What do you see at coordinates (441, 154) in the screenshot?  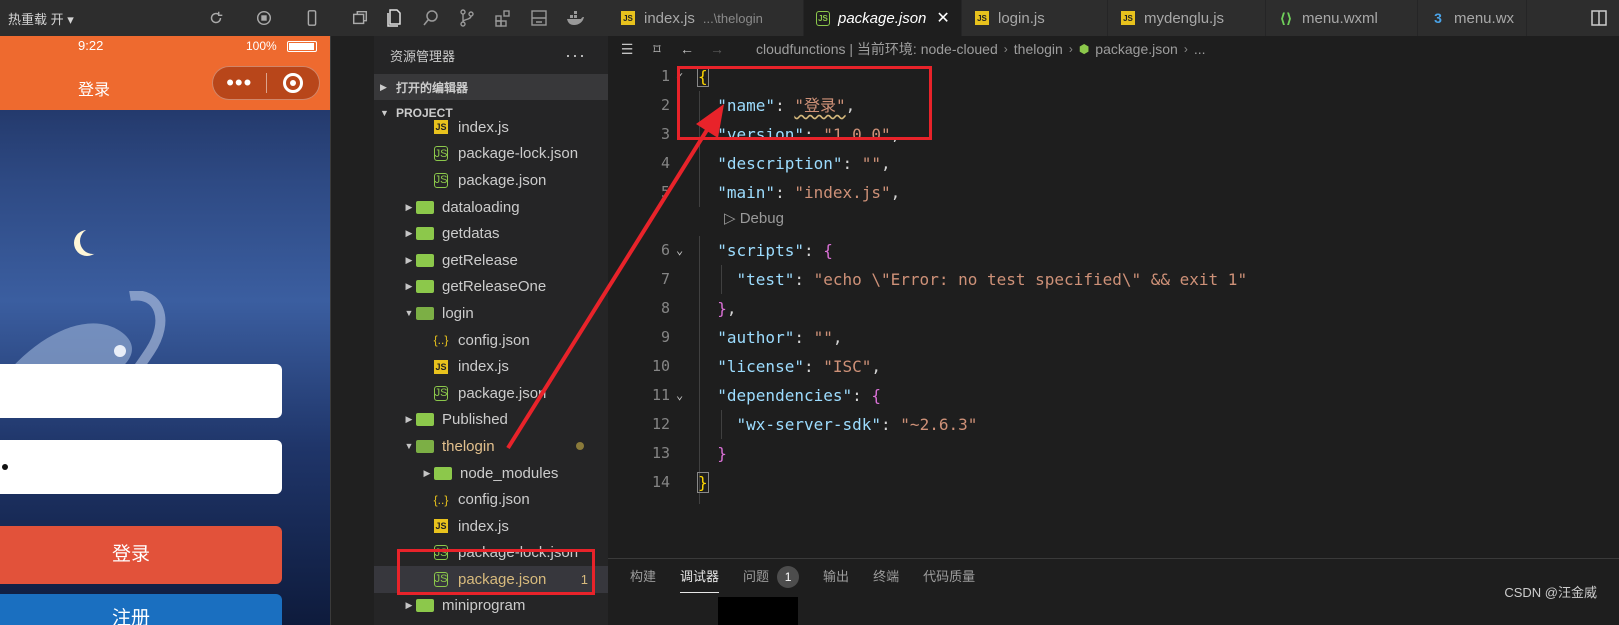 I see `node-json-icon: JS` at bounding box center [441, 154].